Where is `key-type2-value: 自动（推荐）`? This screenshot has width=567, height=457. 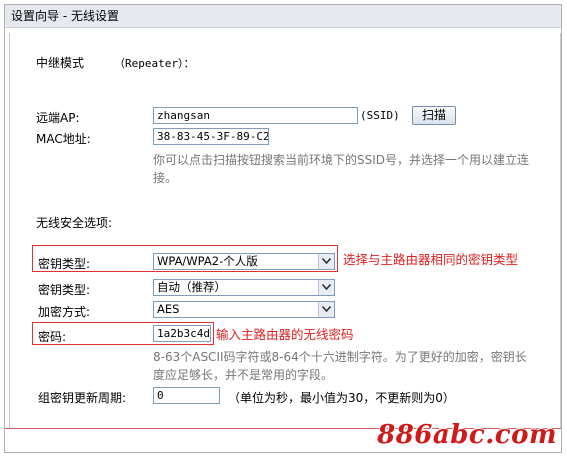 key-type2-value: 自动（推荐） is located at coordinates (191, 287).